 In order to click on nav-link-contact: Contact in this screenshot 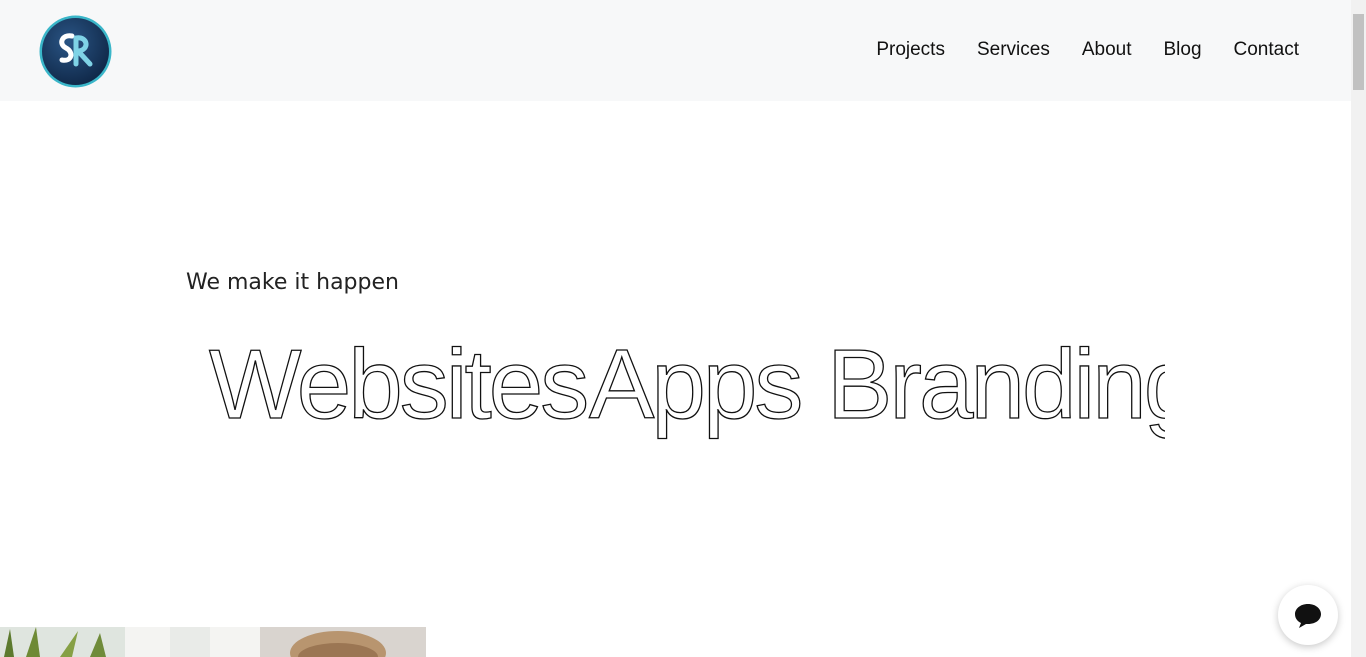, I will do `click(1266, 50)`.